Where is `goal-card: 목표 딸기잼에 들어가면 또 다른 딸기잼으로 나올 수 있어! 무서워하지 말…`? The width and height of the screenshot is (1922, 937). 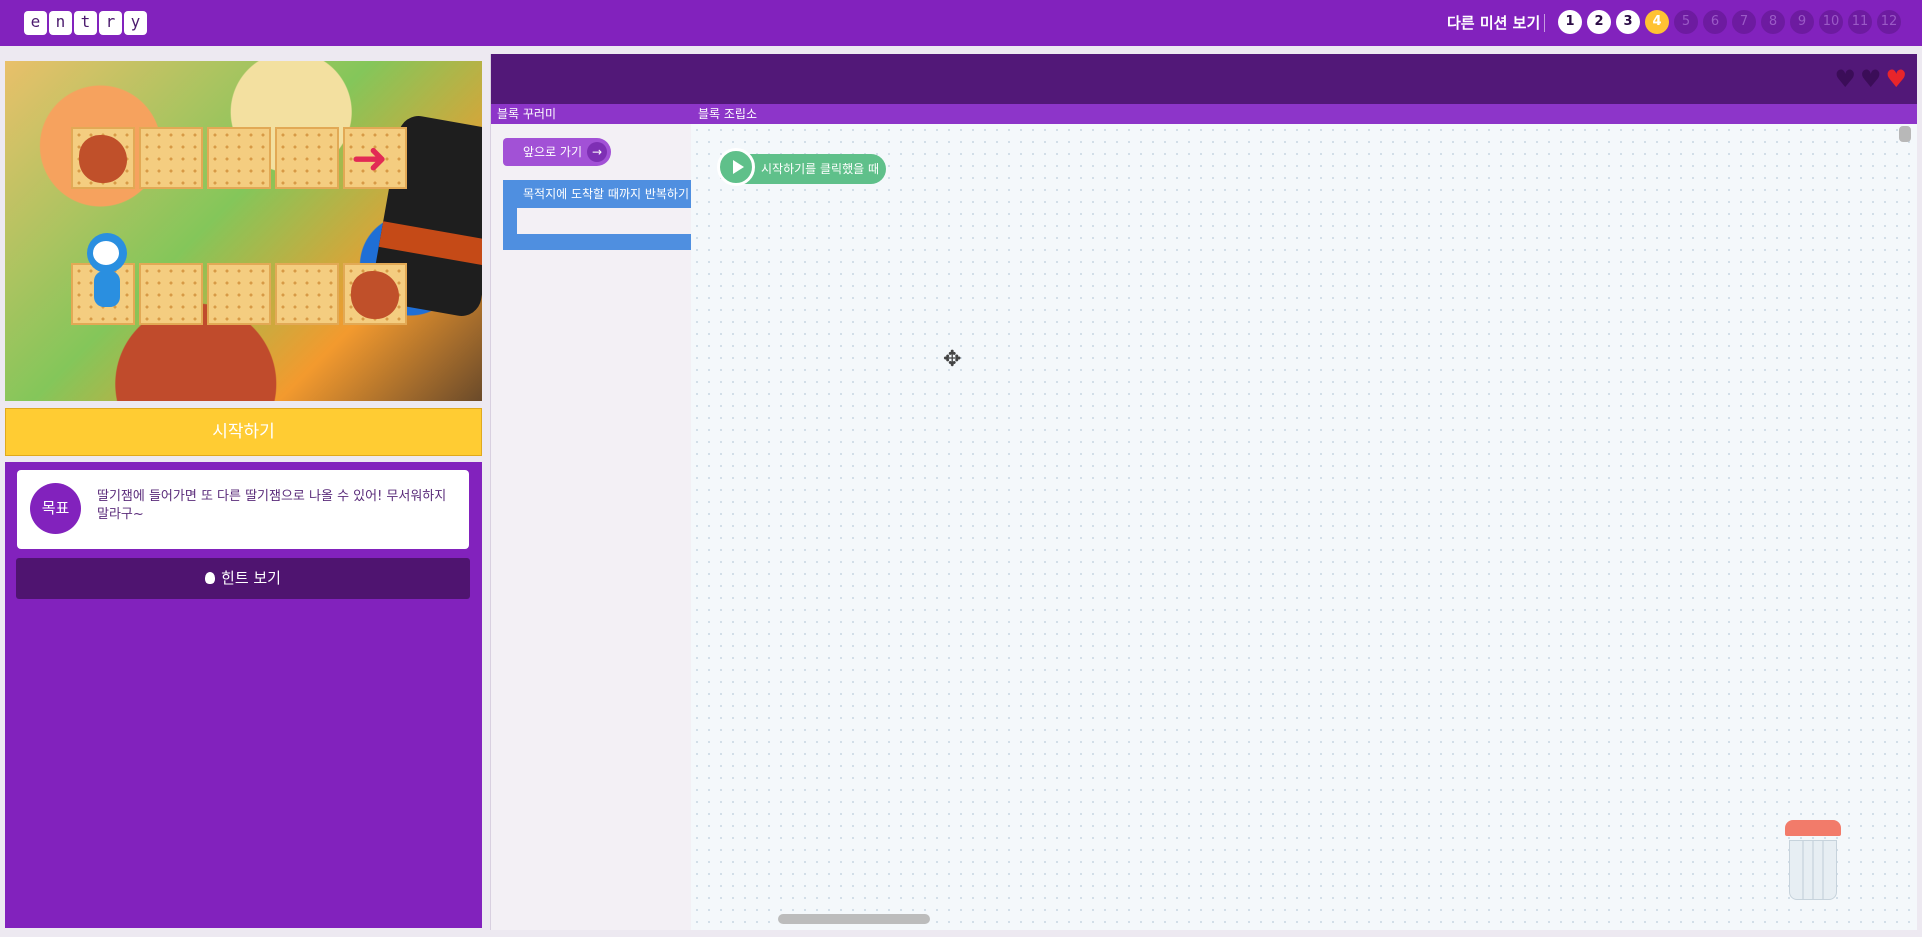 goal-card: 목표 딸기잼에 들어가면 또 다른 딸기잼으로 나올 수 있어! 무서워하지 말… is located at coordinates (243, 509).